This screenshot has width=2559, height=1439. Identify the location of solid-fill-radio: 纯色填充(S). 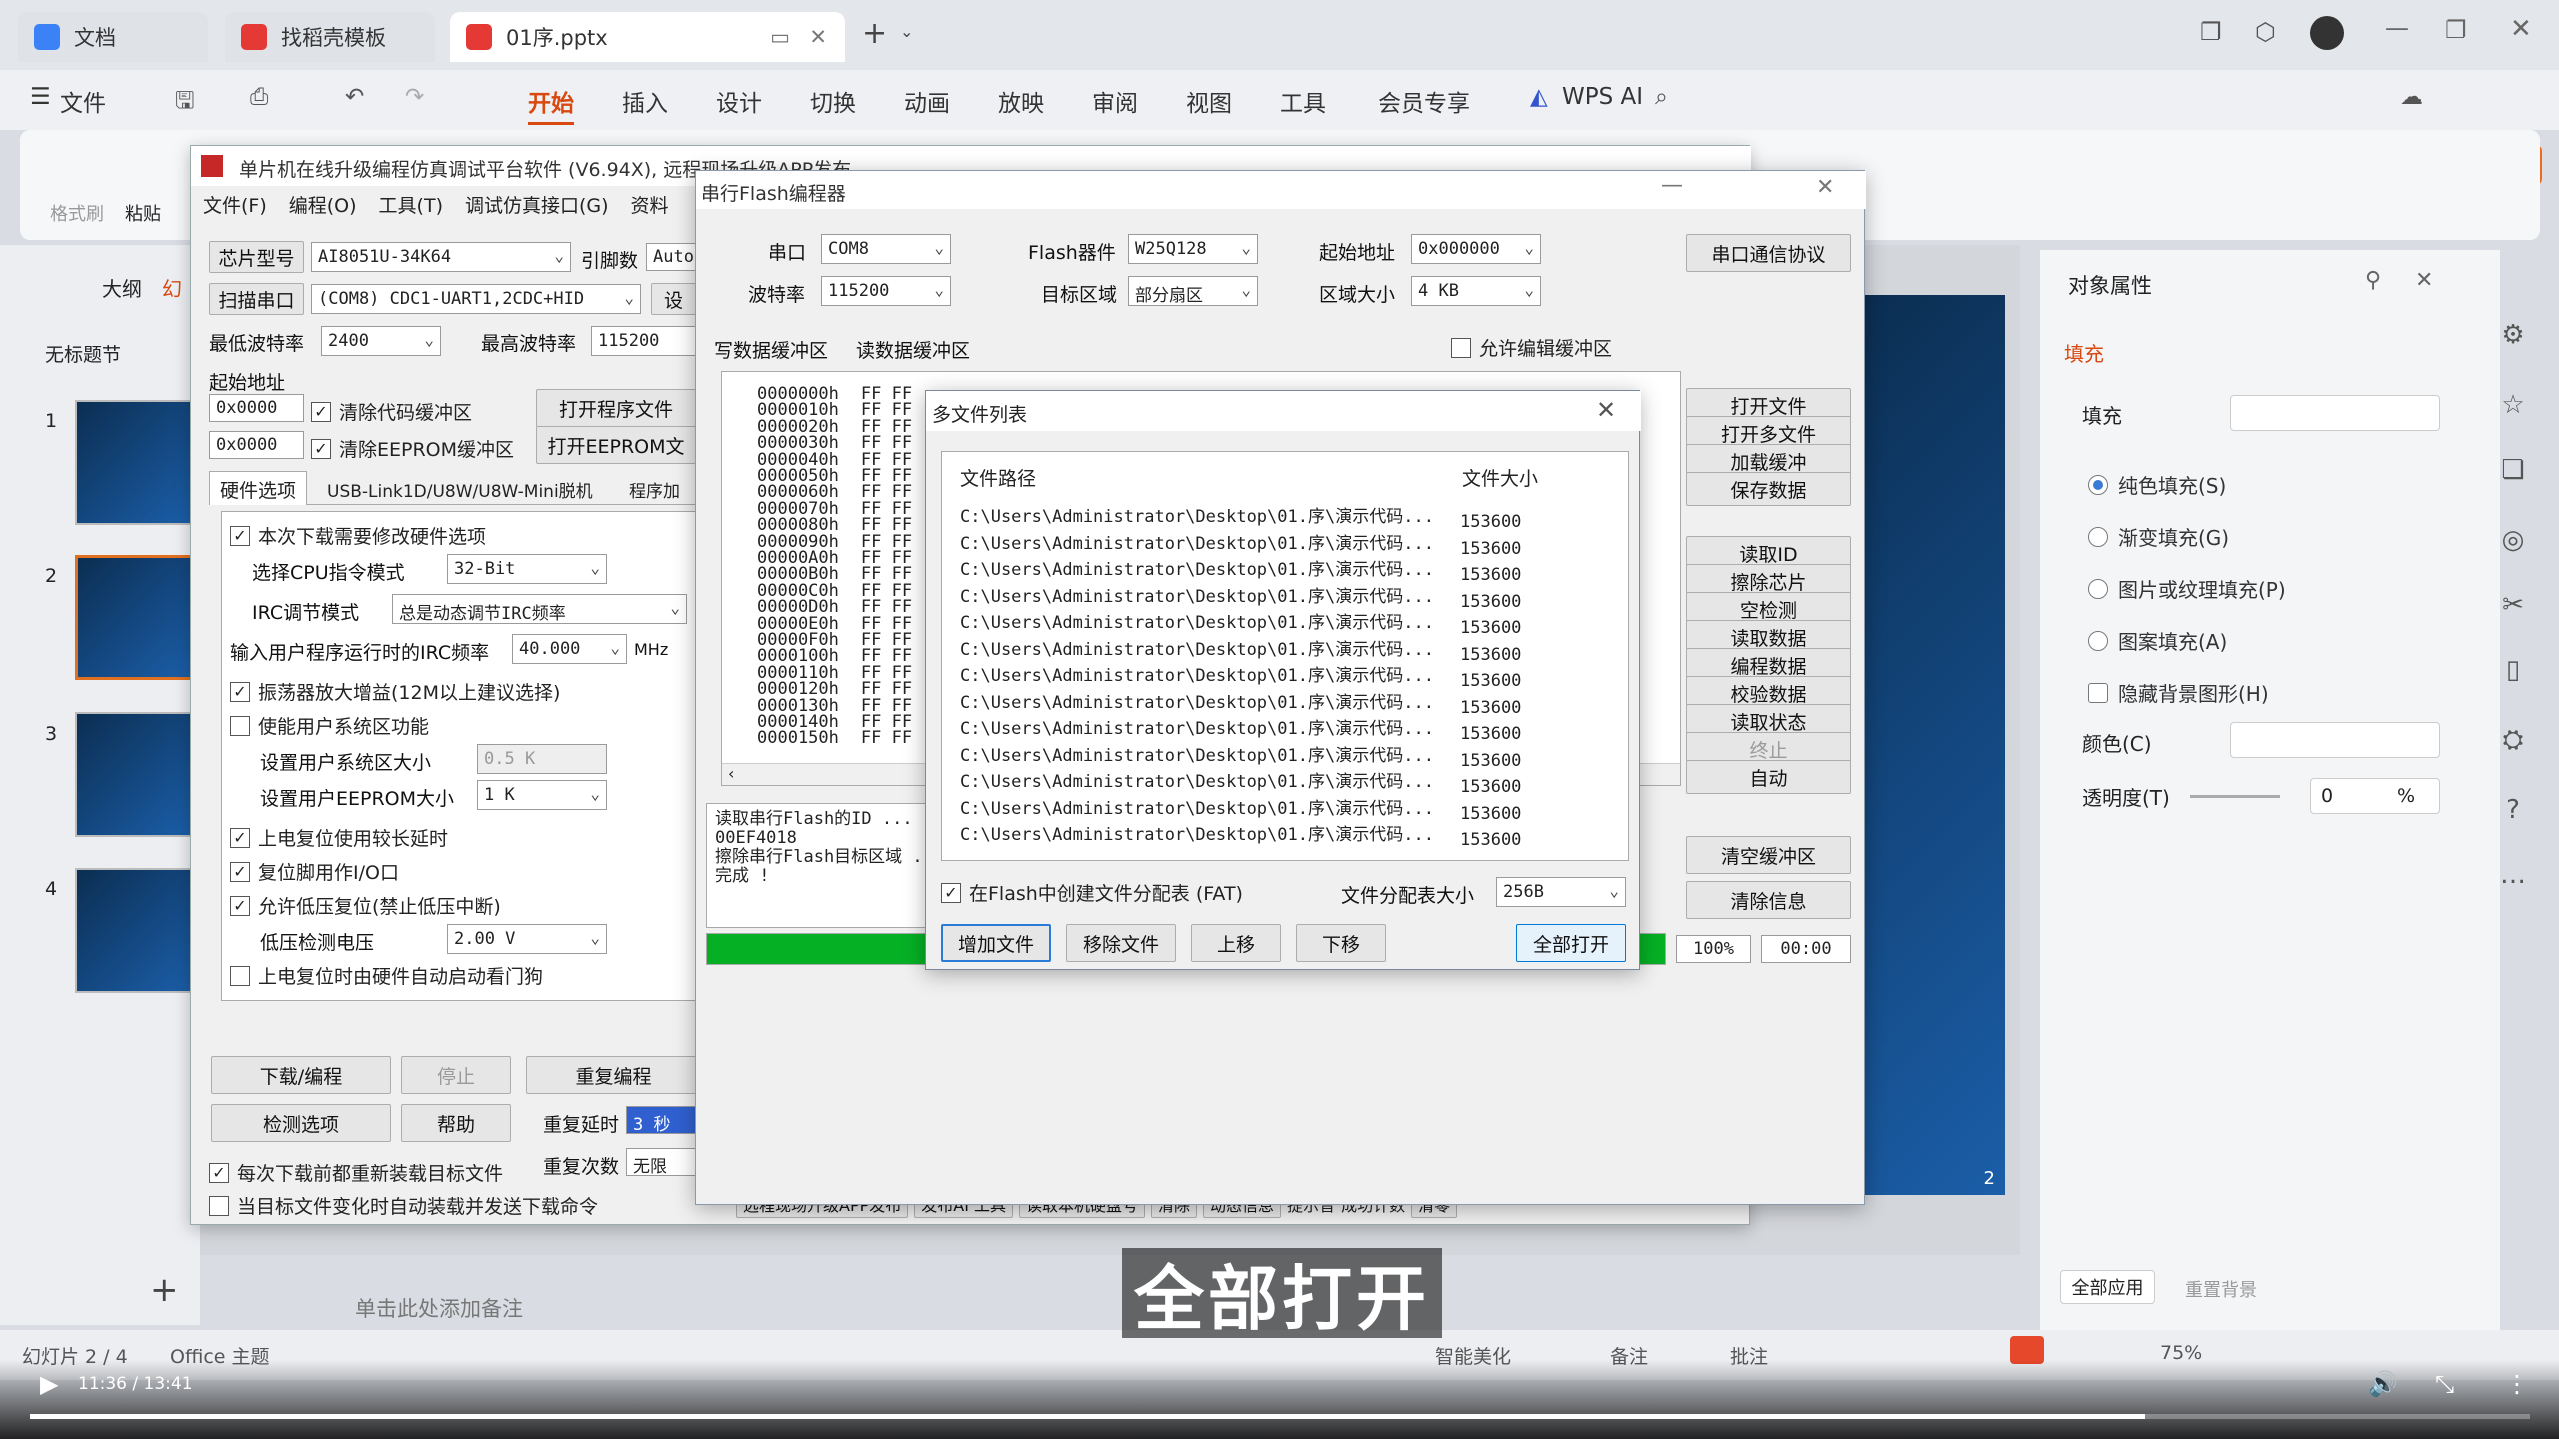
(2157, 484).